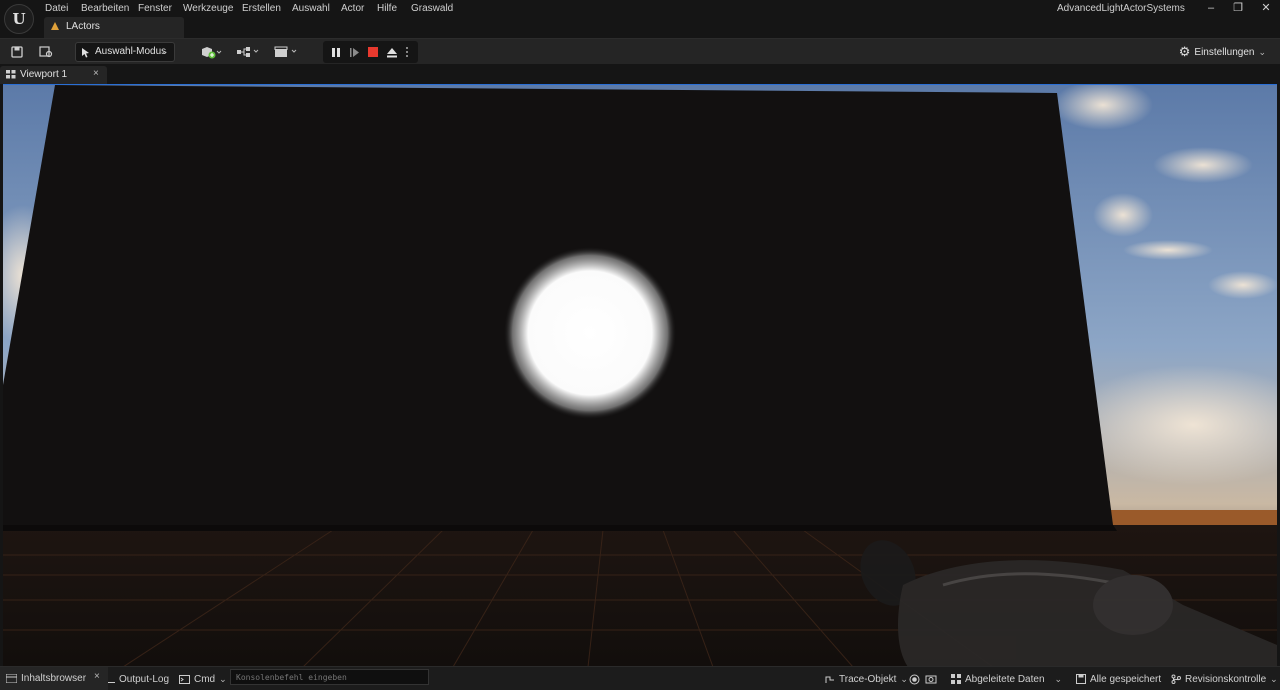 The width and height of the screenshot is (1280, 690). What do you see at coordinates (131, 51) in the screenshot?
I see `mode-dropdown-label: Auswahl-Modus` at bounding box center [131, 51].